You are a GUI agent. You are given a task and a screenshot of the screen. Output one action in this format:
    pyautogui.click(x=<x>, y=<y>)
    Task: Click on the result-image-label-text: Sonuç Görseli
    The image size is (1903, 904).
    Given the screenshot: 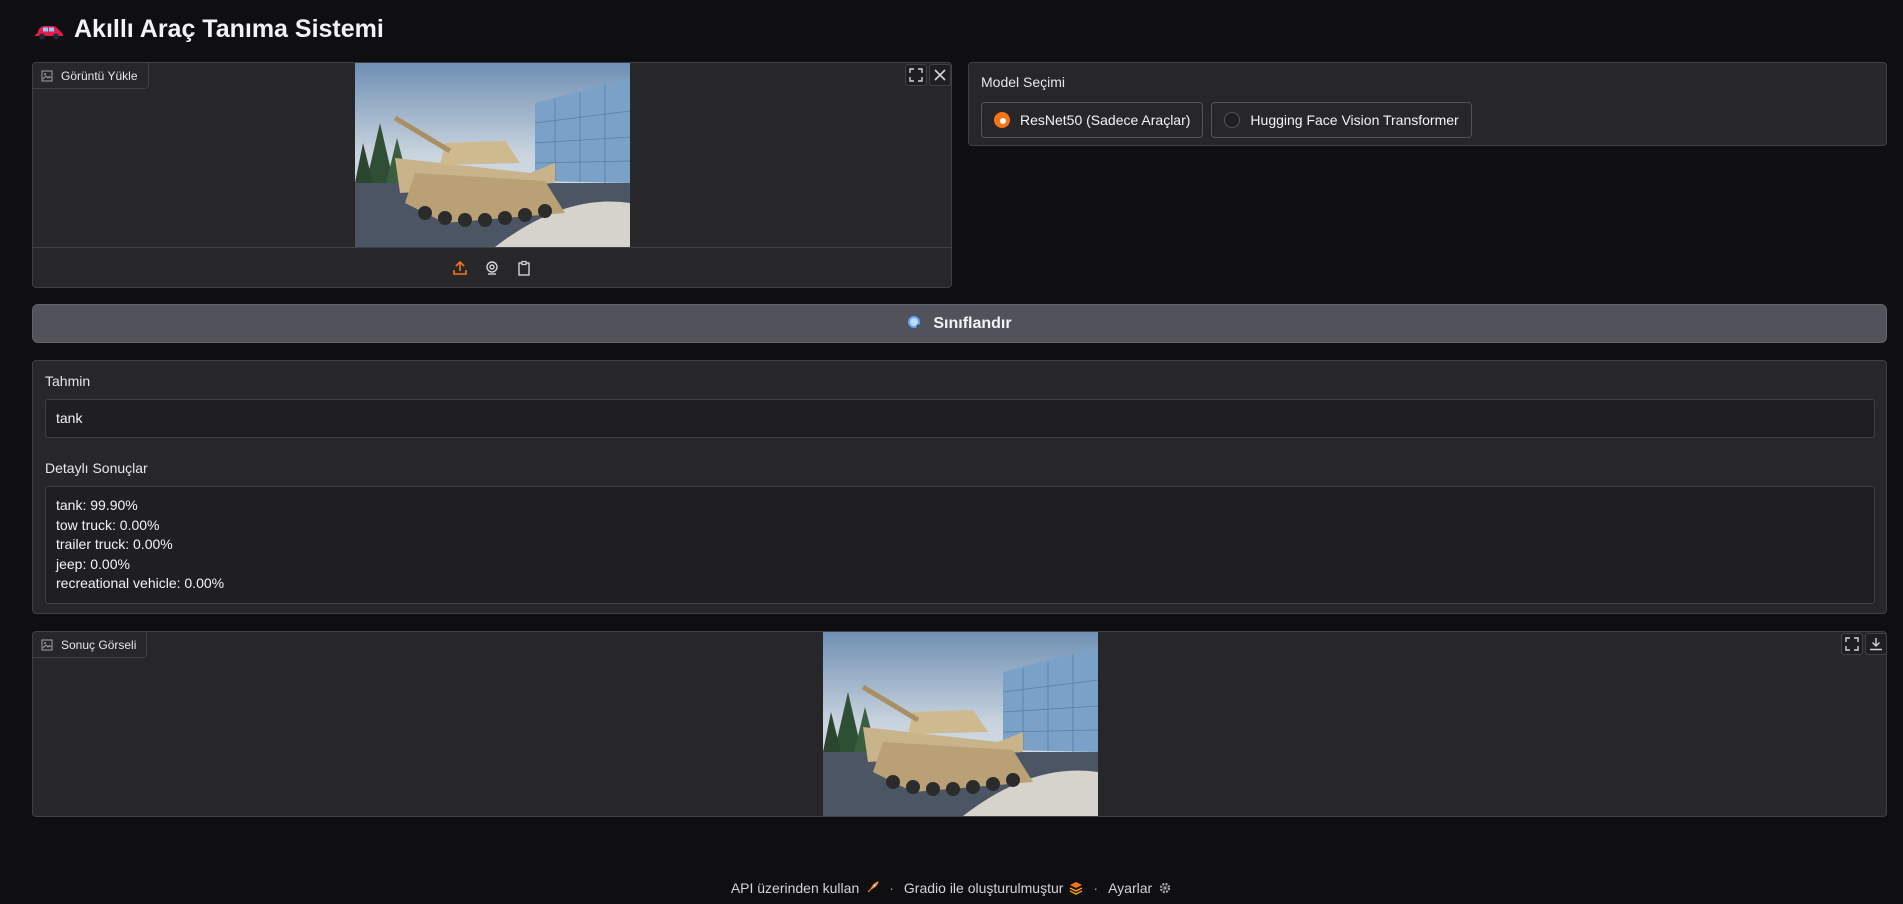 What is the action you would take?
    pyautogui.click(x=99, y=644)
    